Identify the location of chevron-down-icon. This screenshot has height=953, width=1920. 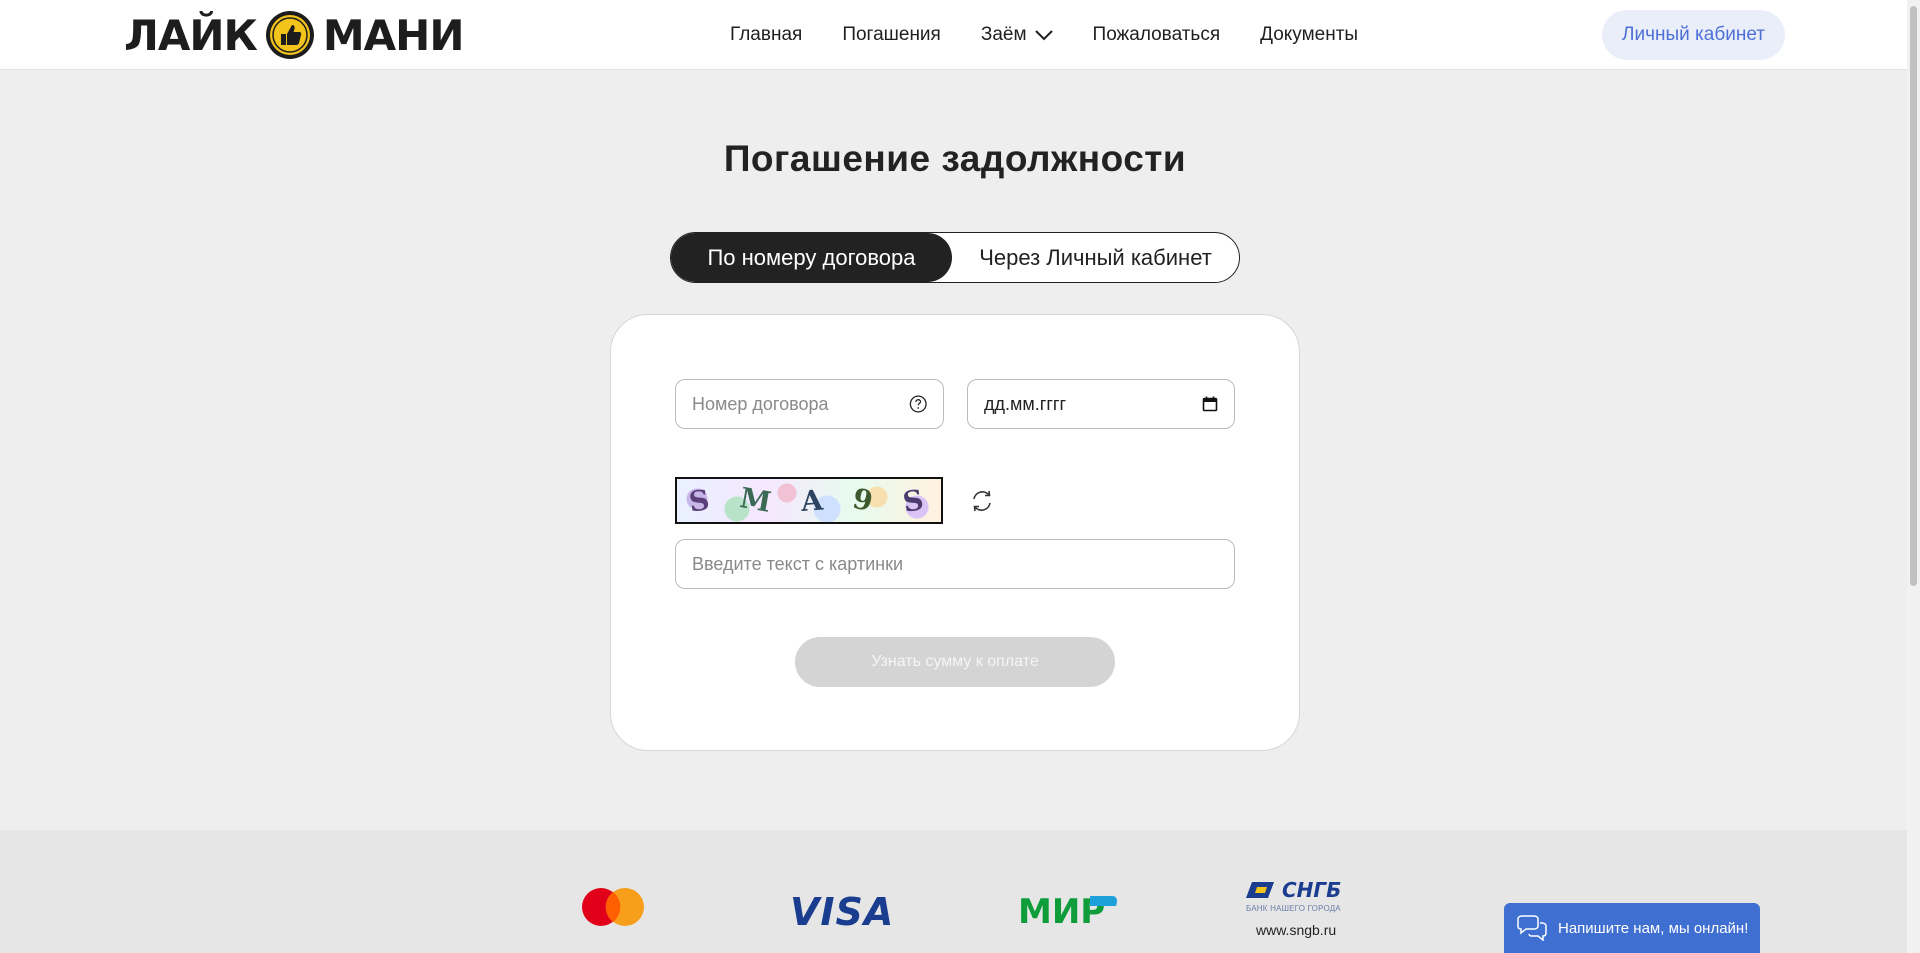
(1043, 35).